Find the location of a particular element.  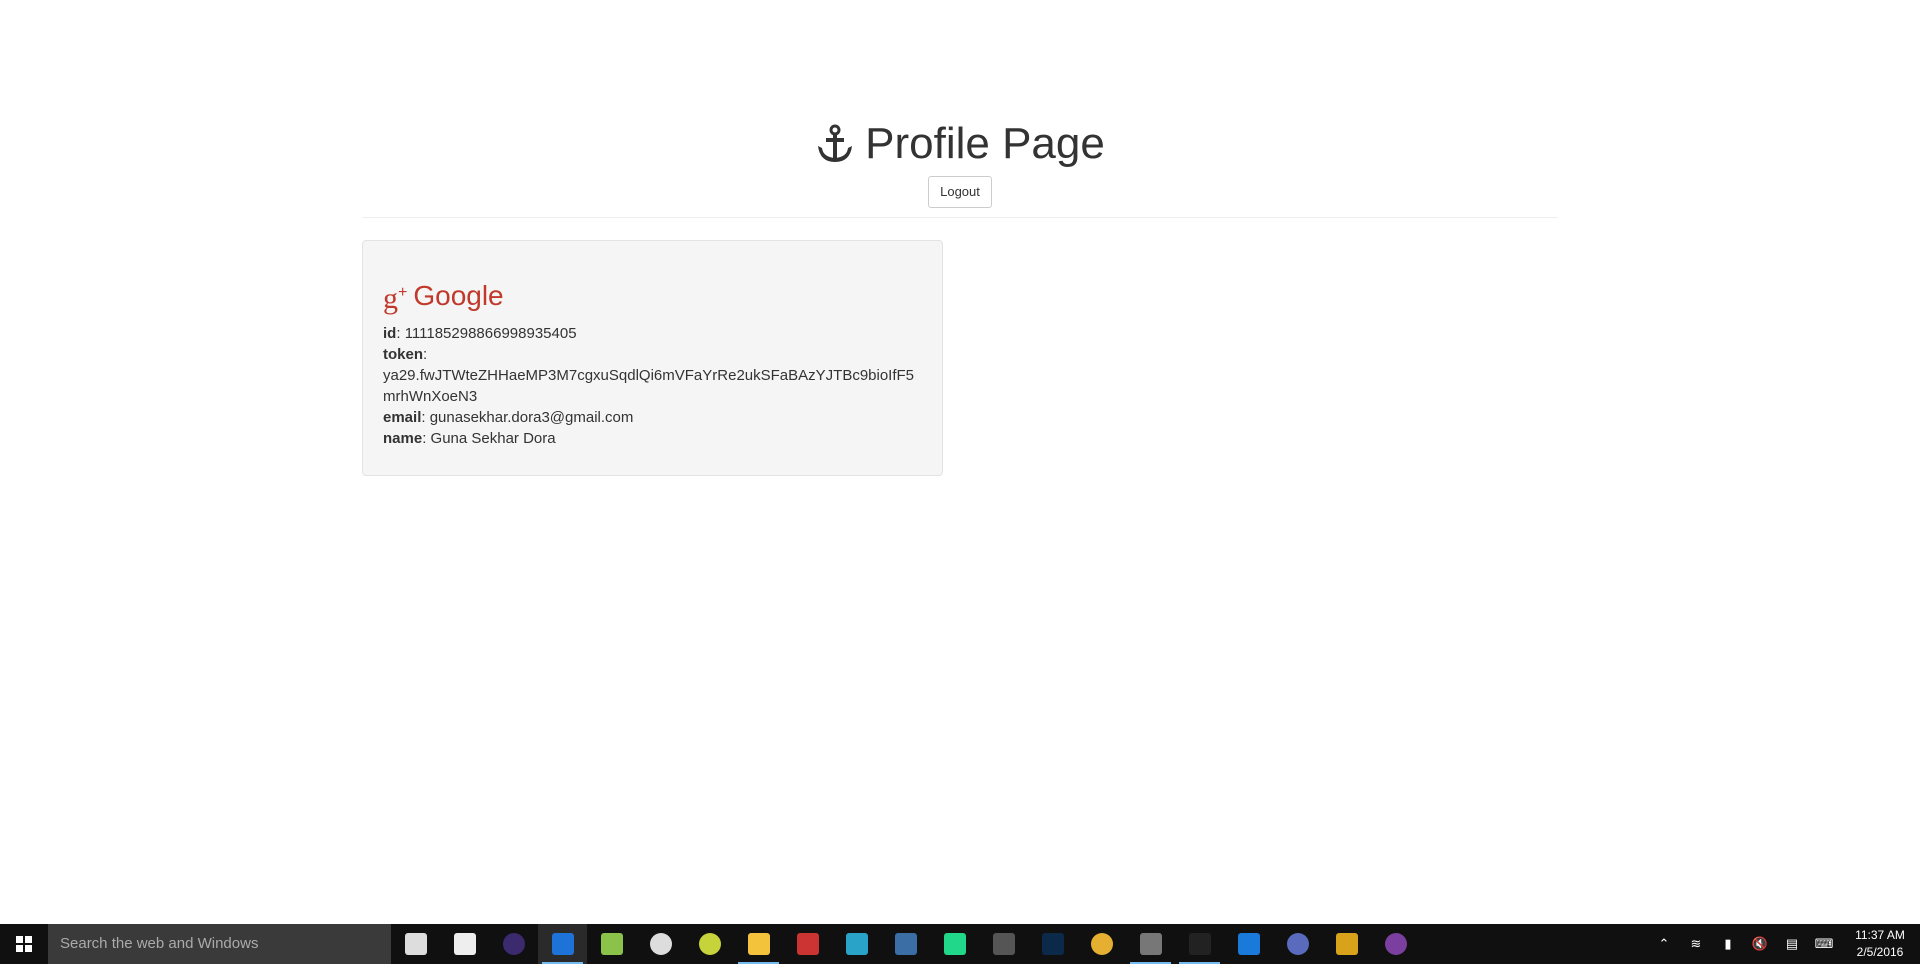

keyboard-icon: ⌨ is located at coordinates (1824, 944).